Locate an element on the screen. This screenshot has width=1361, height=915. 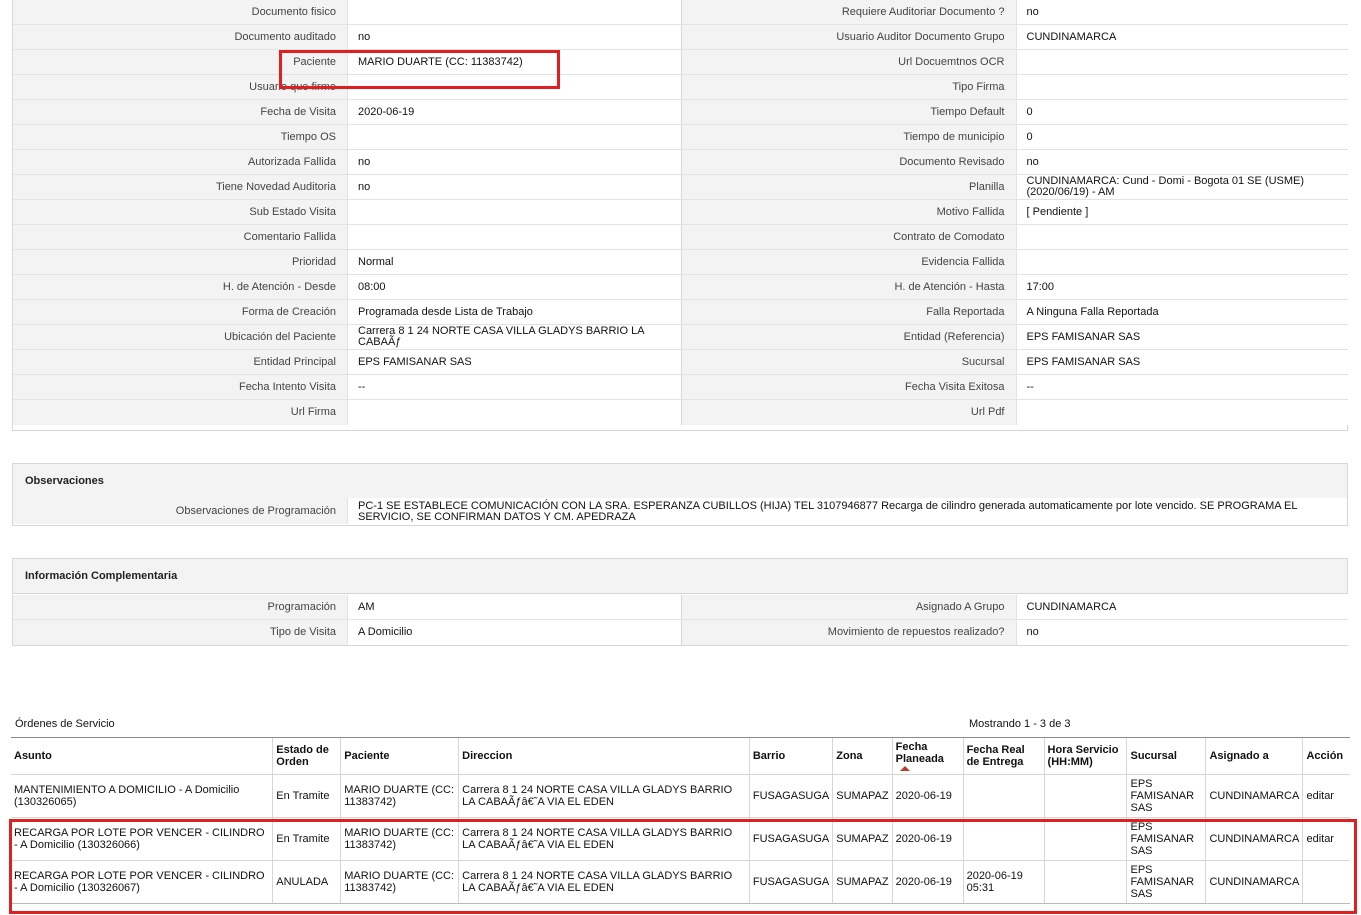
column-header-label: Estado de Orden is located at coordinates (302, 756).